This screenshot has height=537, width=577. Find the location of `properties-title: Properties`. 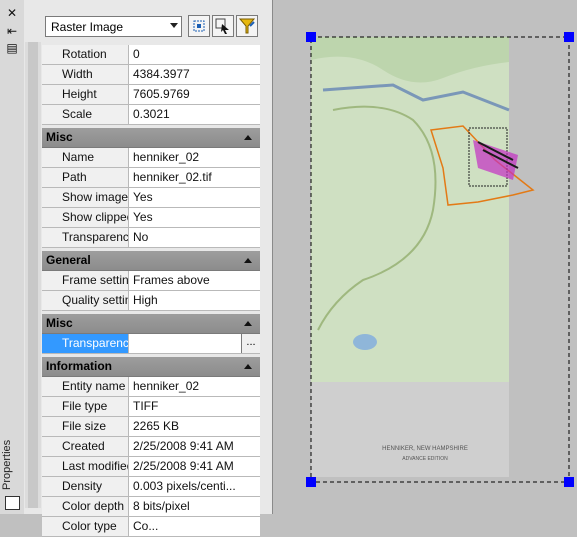

properties-title: Properties is located at coordinates (7, 464).